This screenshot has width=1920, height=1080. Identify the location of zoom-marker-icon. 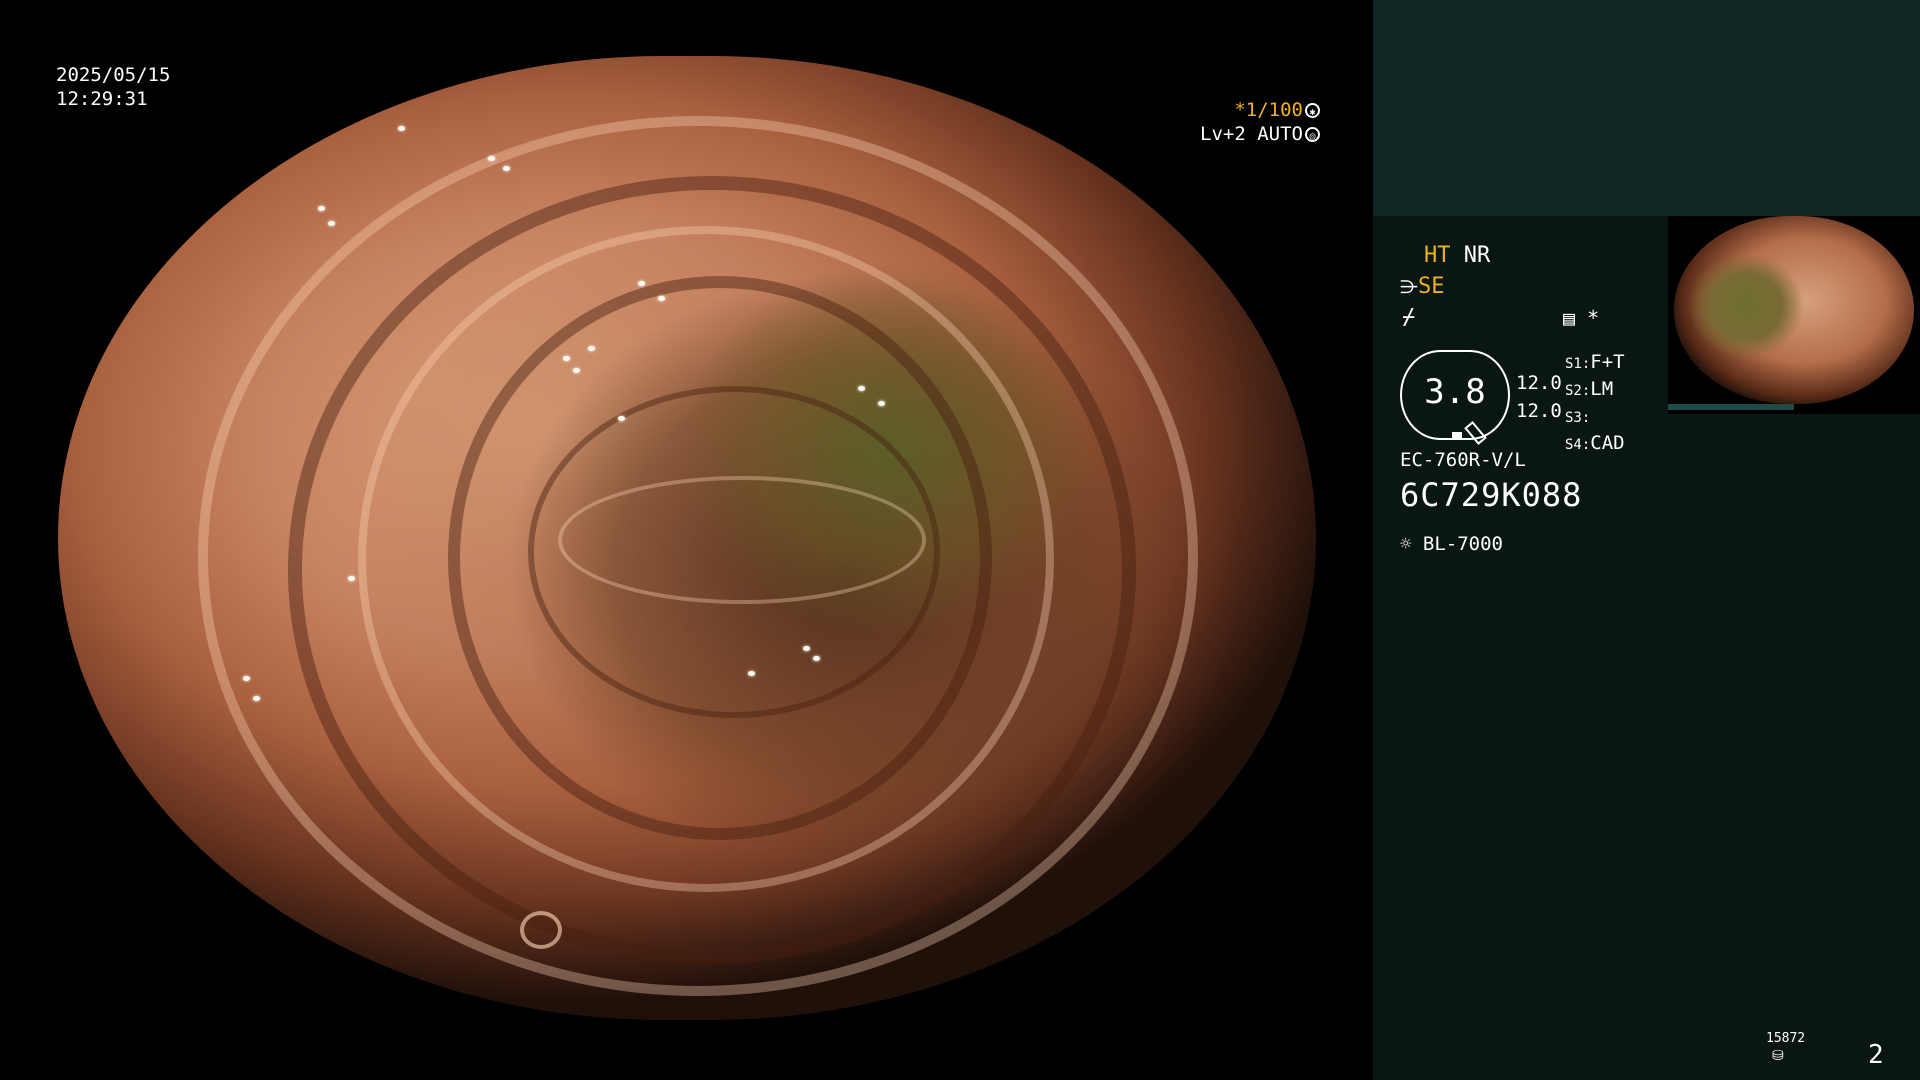
(1457, 435).